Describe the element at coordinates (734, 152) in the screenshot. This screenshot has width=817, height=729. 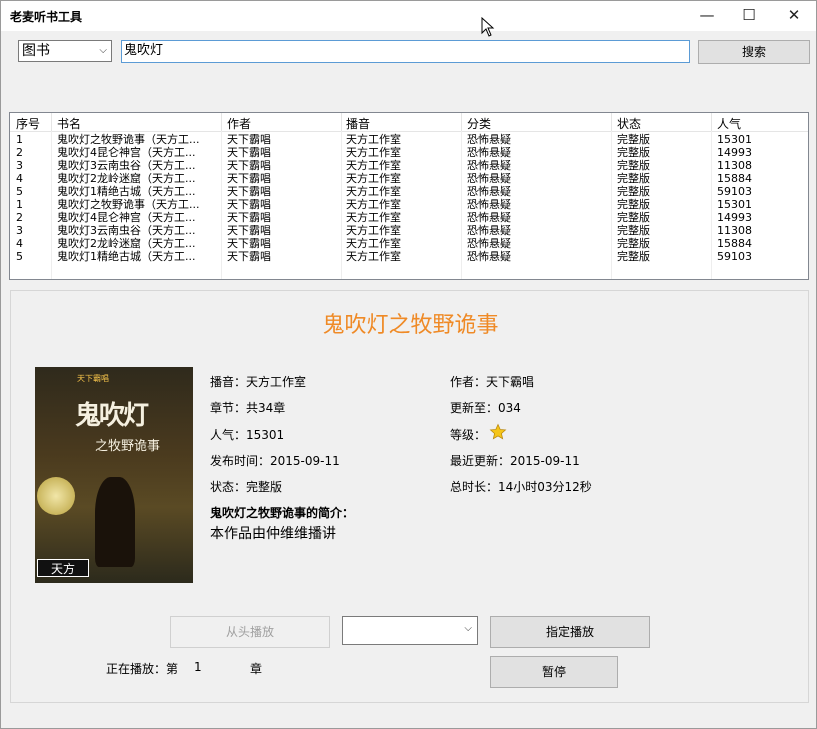
I see `popularity-cell: 14993` at that location.